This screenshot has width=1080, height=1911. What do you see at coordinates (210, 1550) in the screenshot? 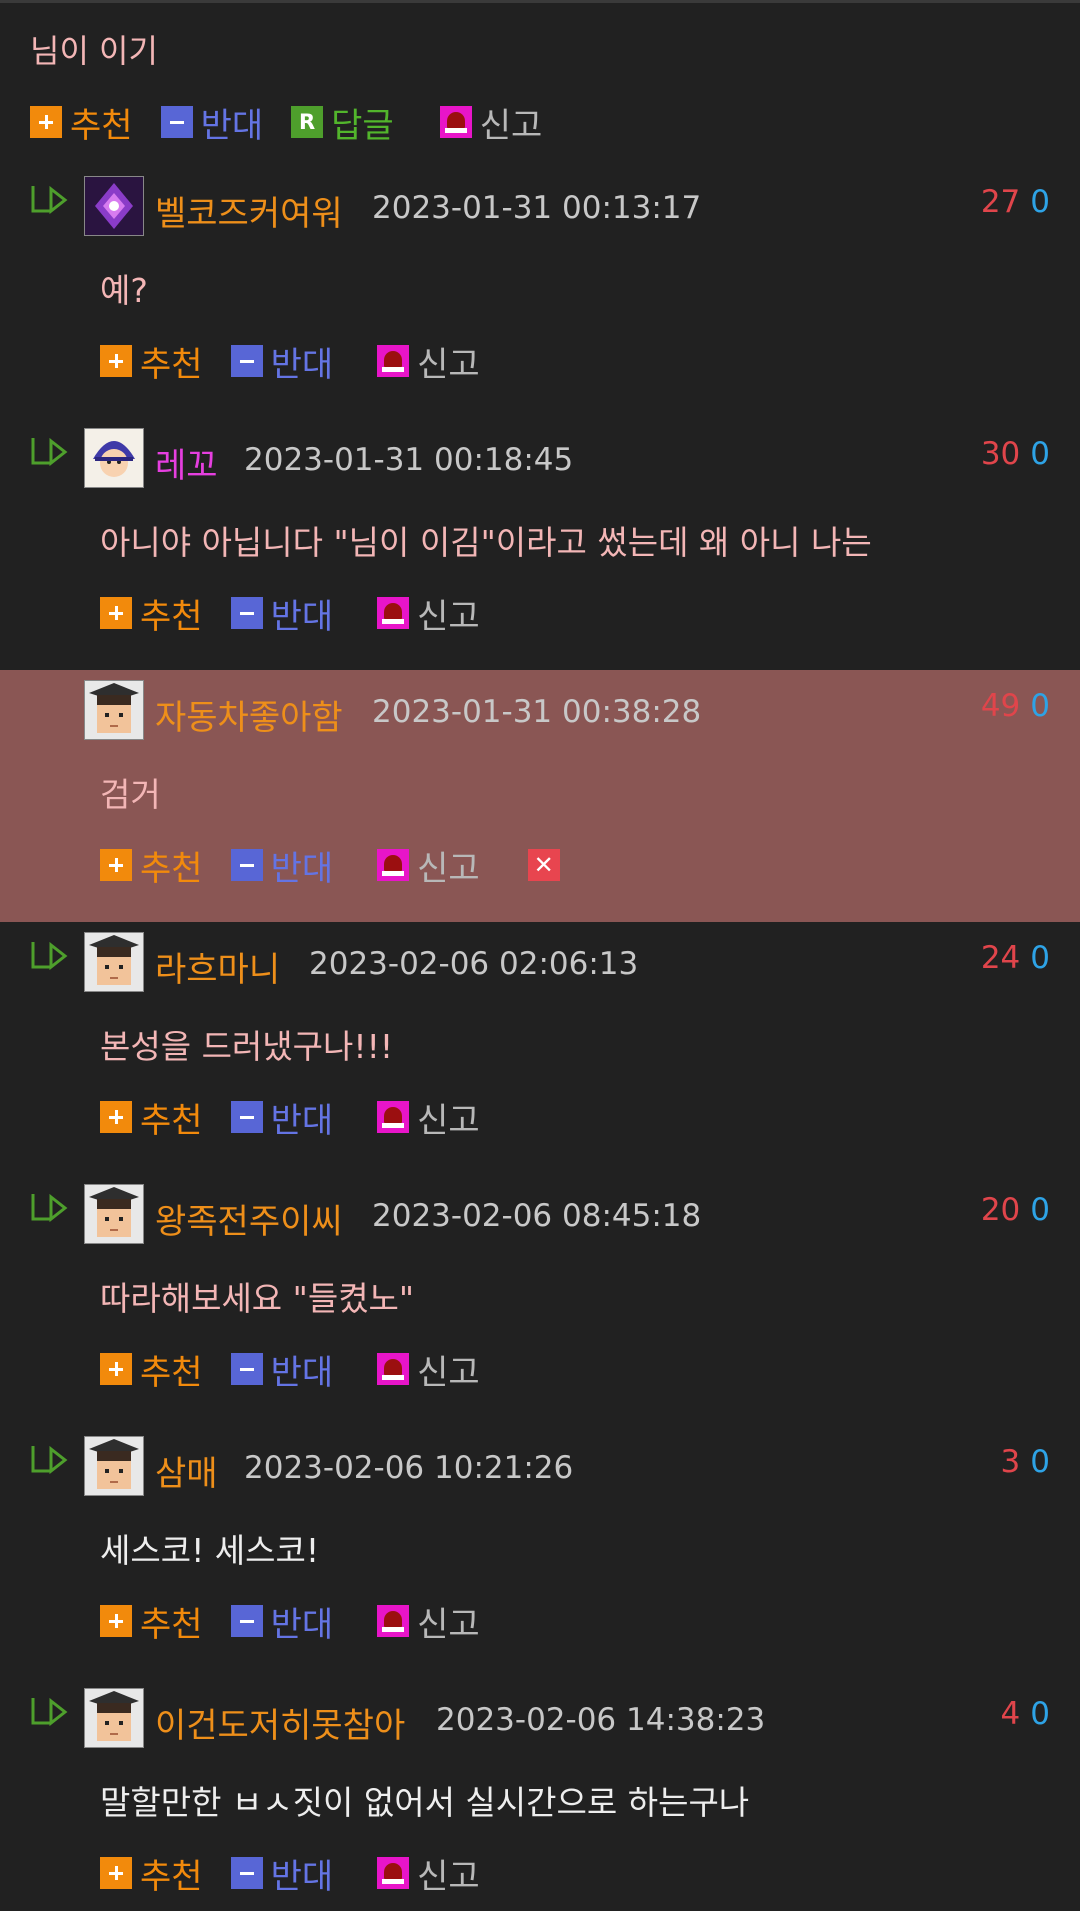
I see `comment-text: 세스코! 세스코!` at bounding box center [210, 1550].